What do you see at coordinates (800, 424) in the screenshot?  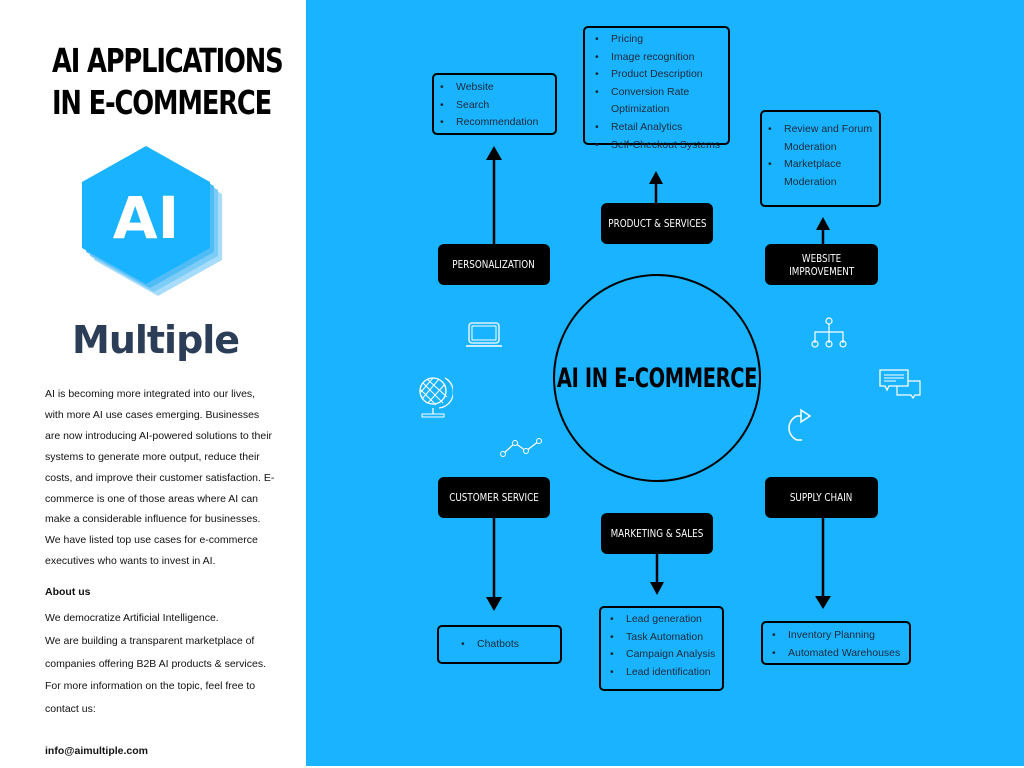 I see `redo-arrow-icon` at bounding box center [800, 424].